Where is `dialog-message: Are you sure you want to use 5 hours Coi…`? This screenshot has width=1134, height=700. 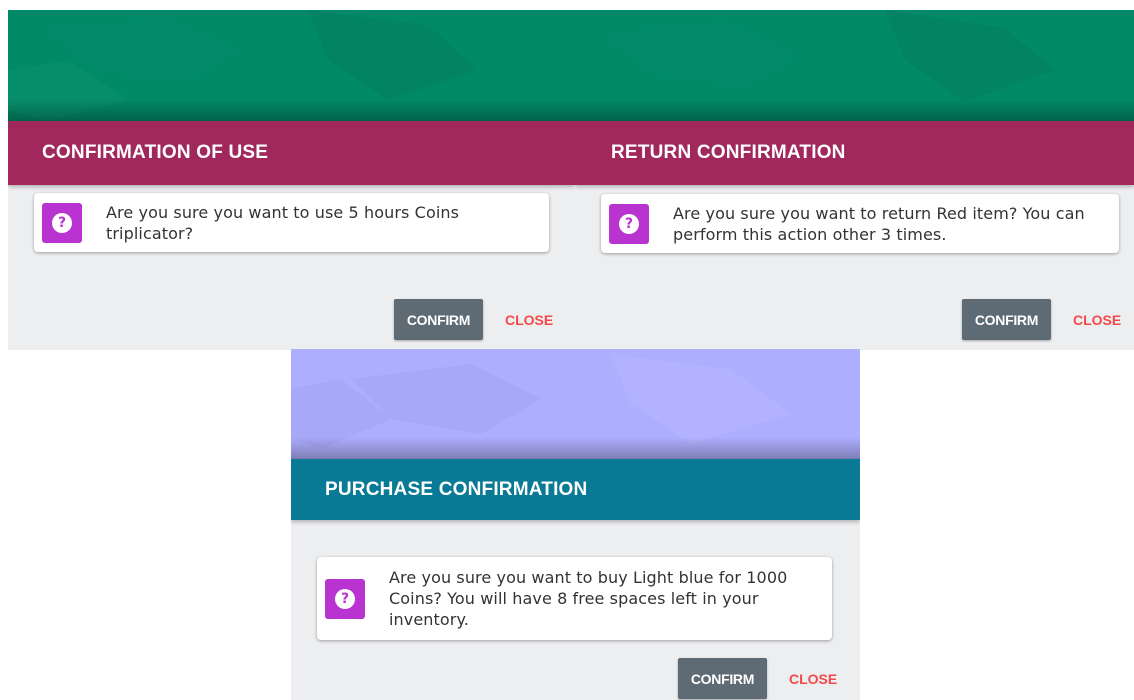
dialog-message: Are you sure you want to use 5 hours Coi… is located at coordinates (283, 222).